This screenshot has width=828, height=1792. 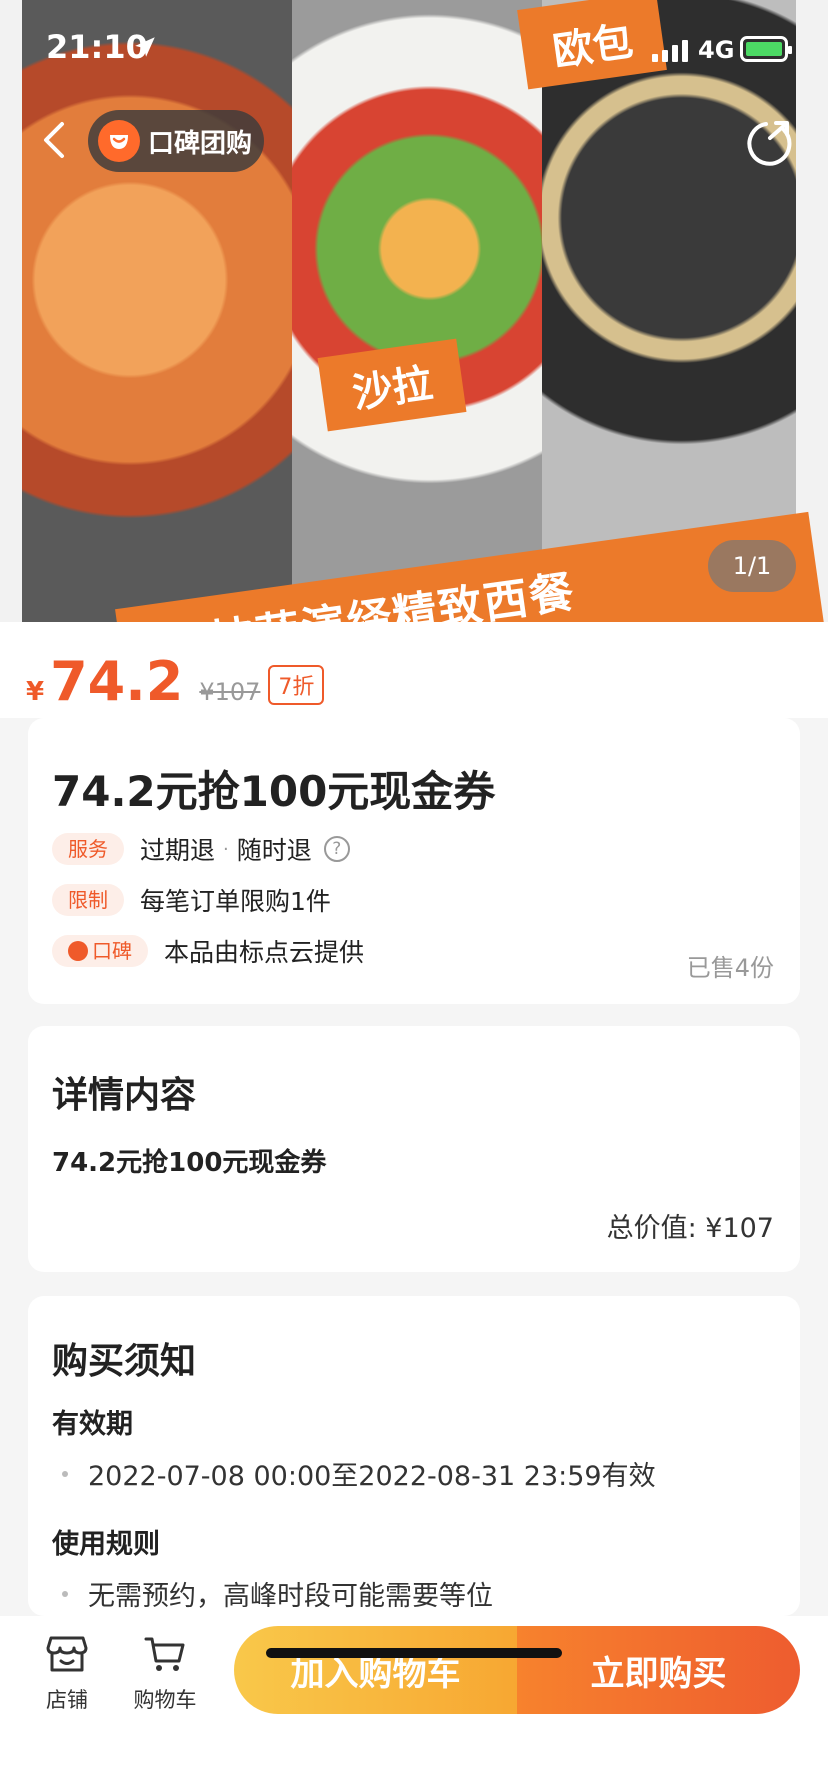 What do you see at coordinates (88, 849) in the screenshot?
I see `service-chip: 服务` at bounding box center [88, 849].